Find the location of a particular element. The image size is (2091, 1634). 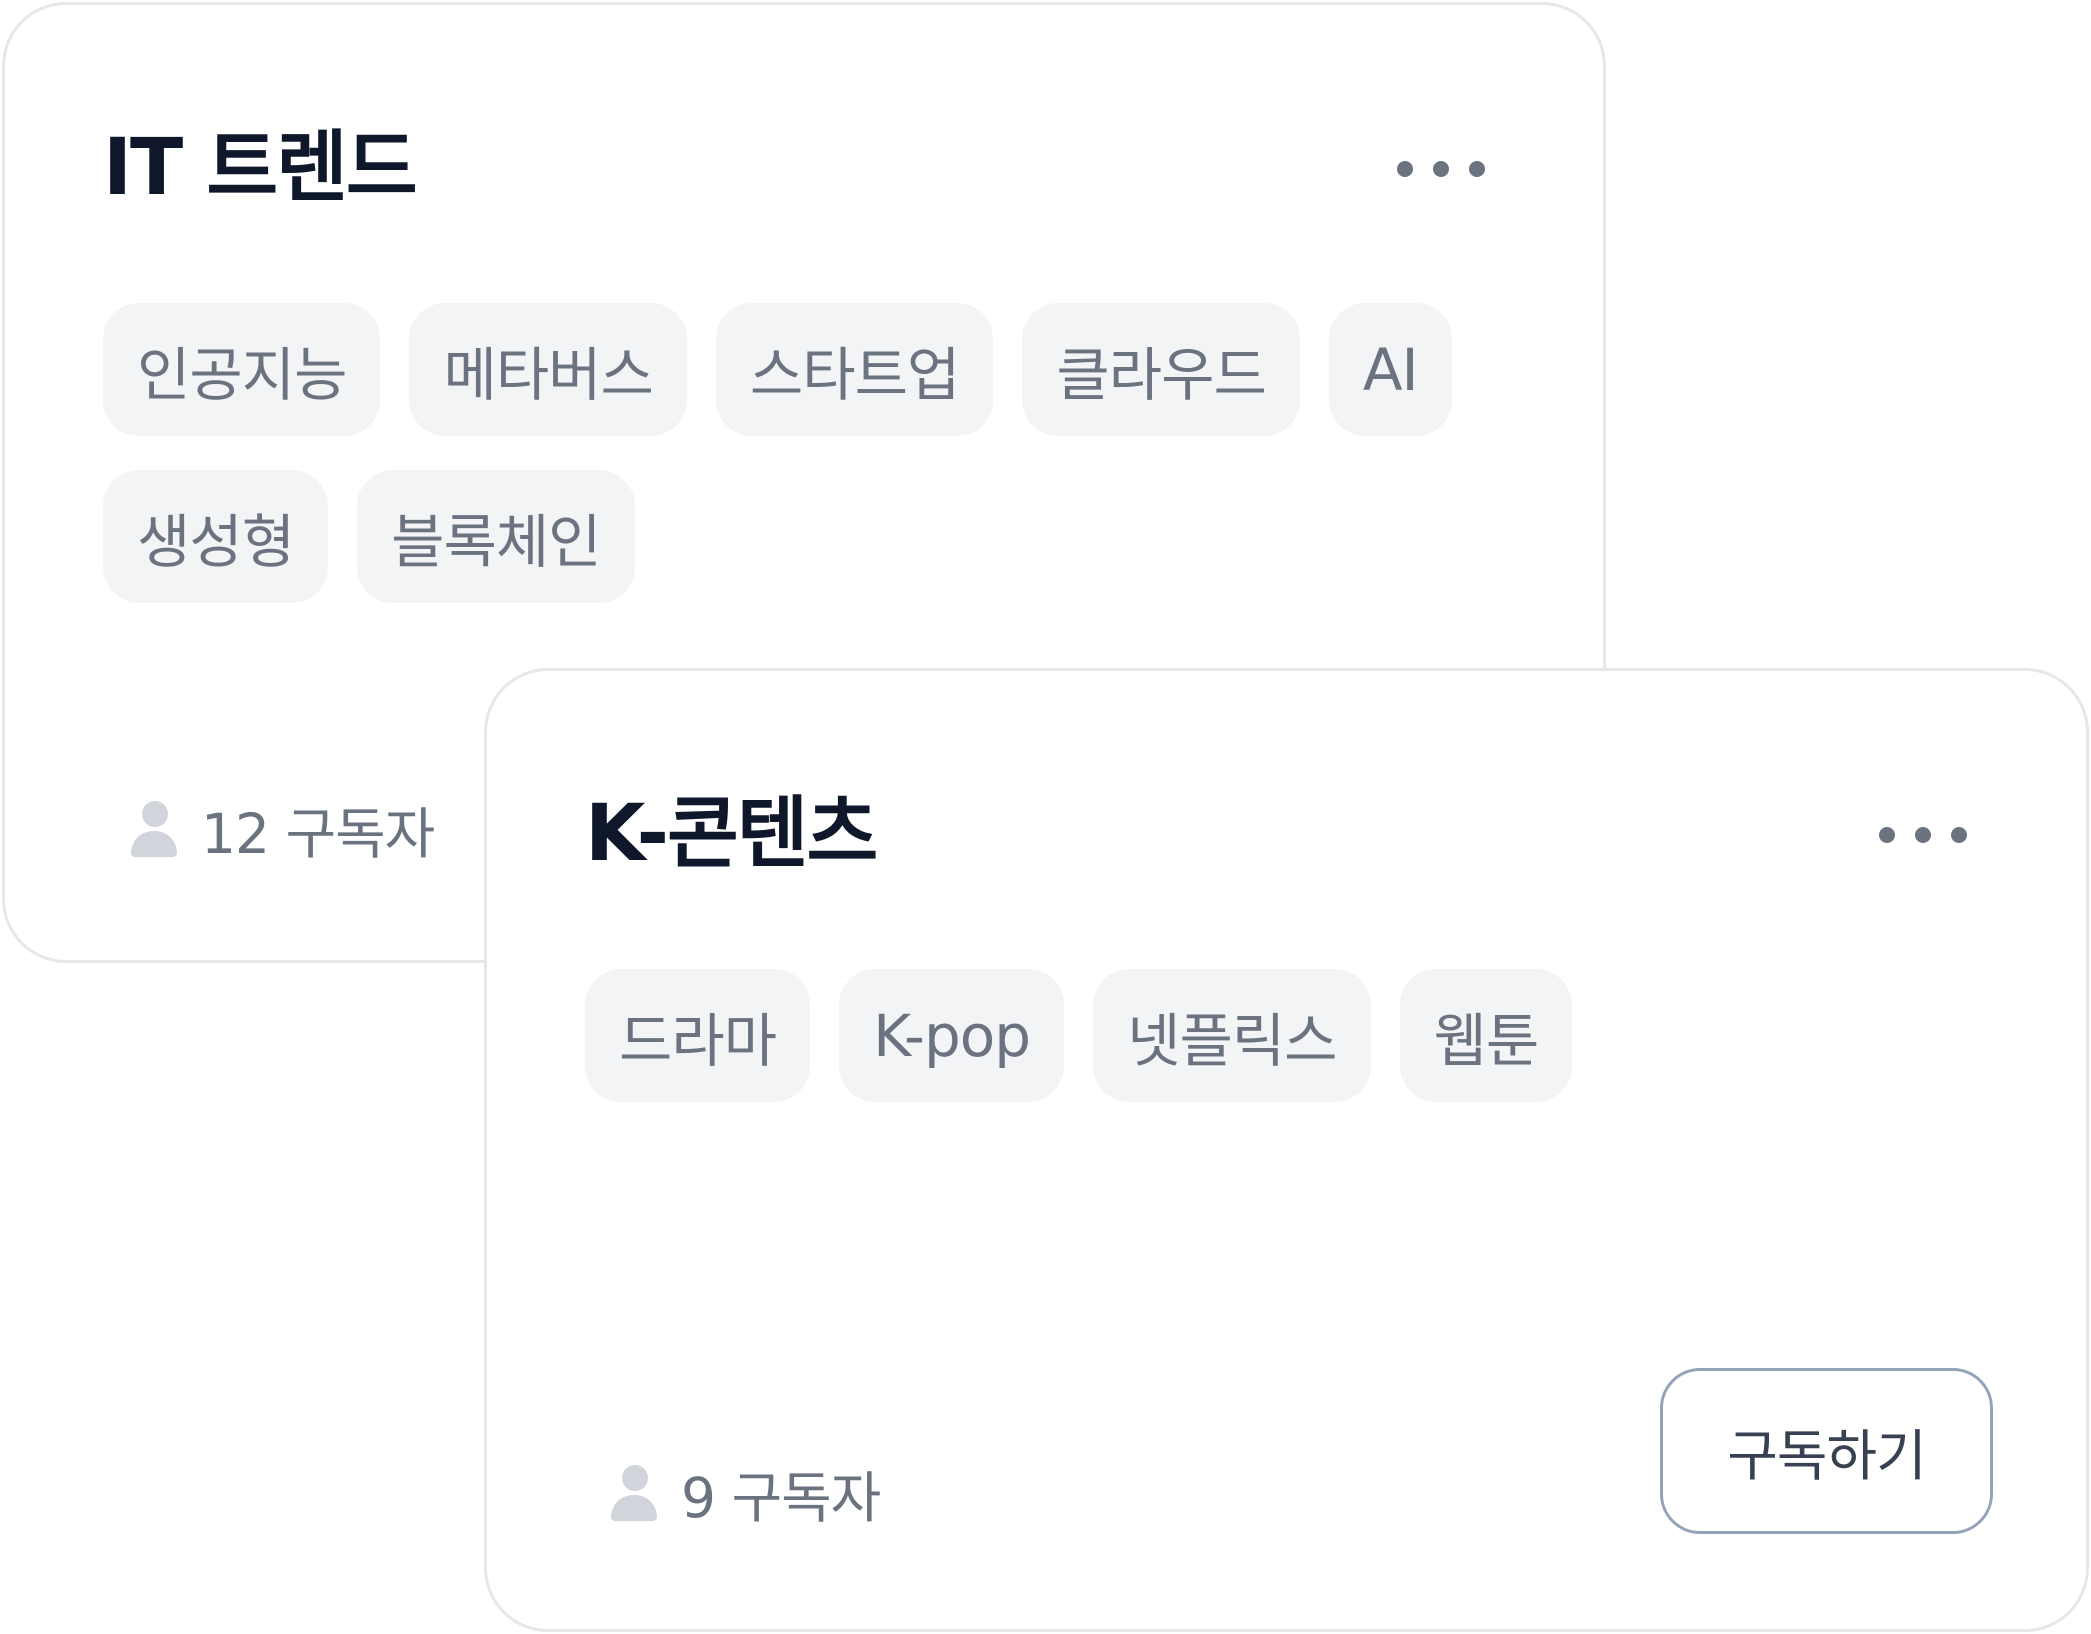

subscriber-count-text: 9 구독자 is located at coordinates (781, 1498).